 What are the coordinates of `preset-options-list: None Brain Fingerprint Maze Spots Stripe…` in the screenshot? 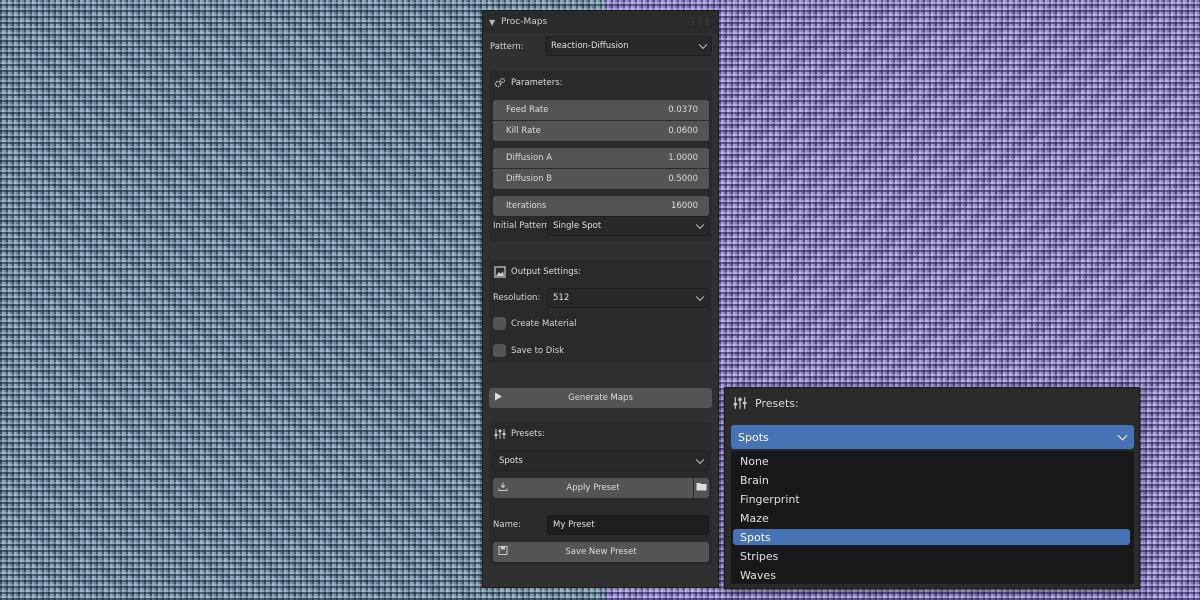 It's located at (932, 517).